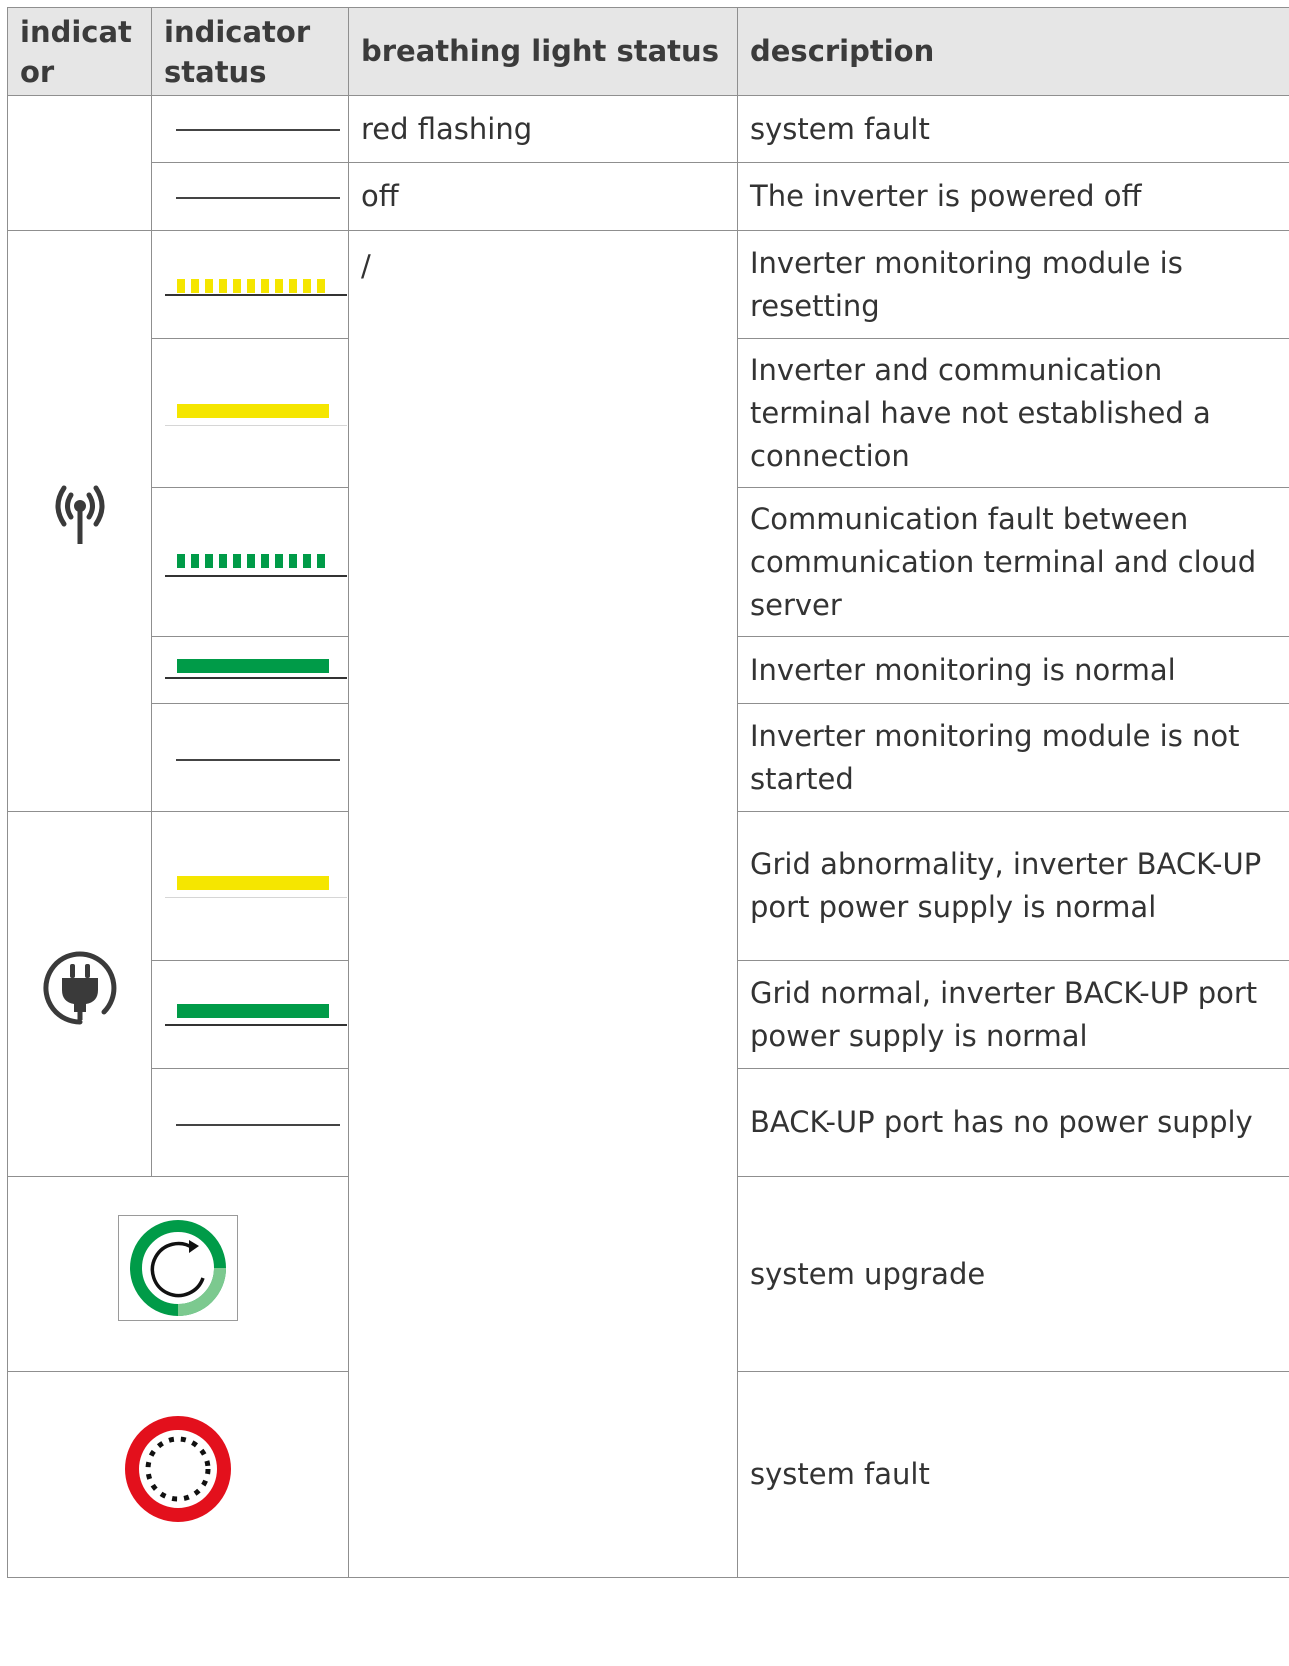 This screenshot has height=1666, width=1289. What do you see at coordinates (79, 988) in the screenshot?
I see `power-plug-icon` at bounding box center [79, 988].